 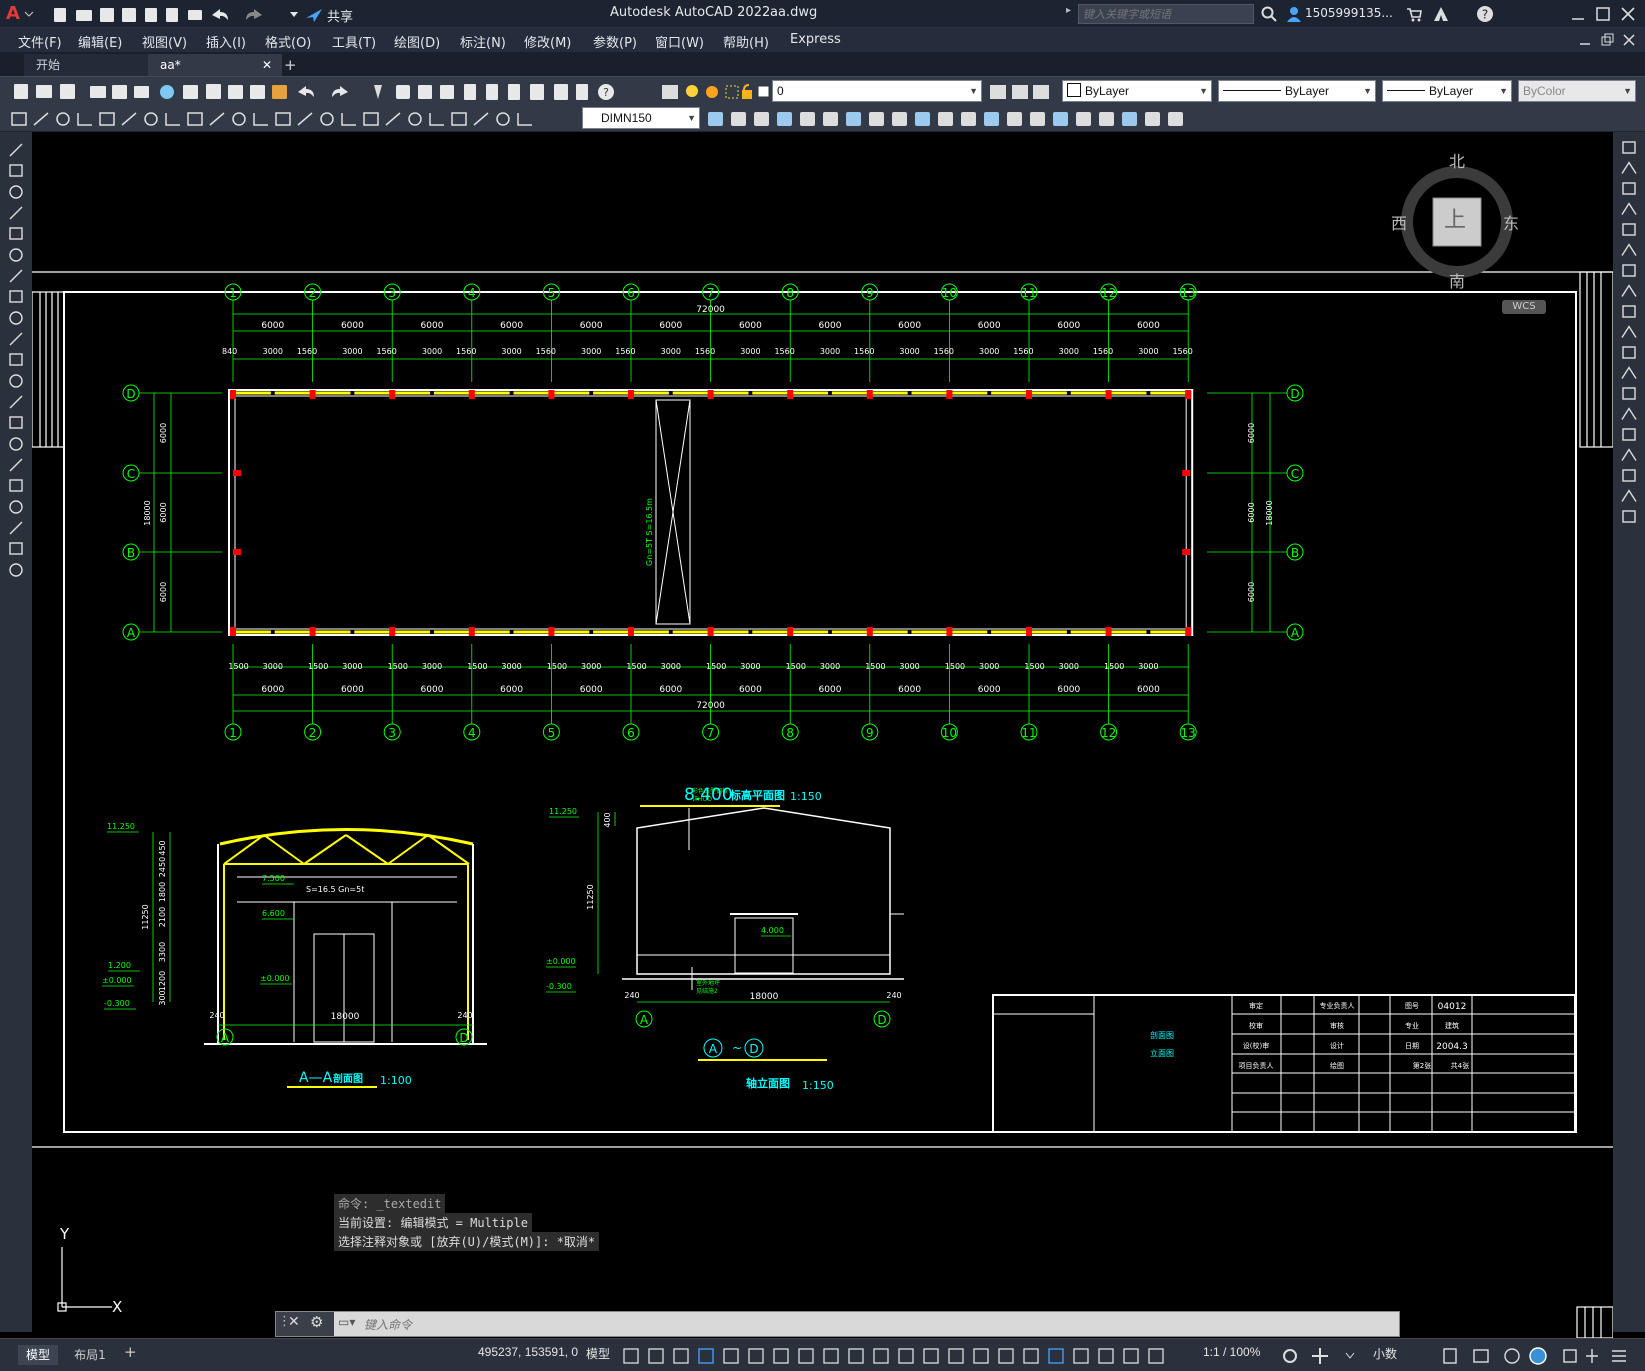 I want to click on crane-label: Gn=5T S=16.5m, so click(x=649, y=532).